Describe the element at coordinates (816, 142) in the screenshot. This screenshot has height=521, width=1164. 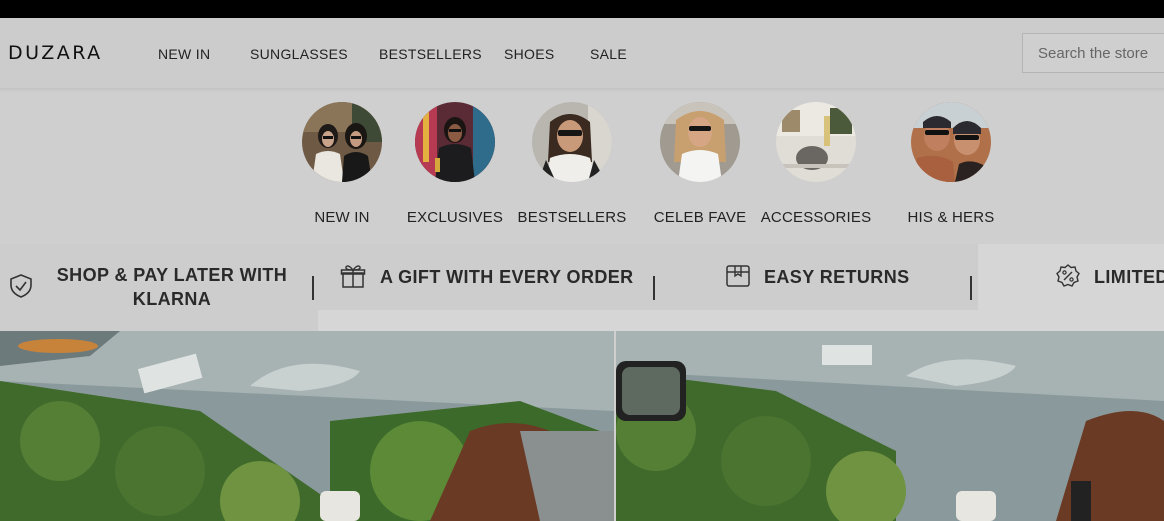
I see `category-image-accessories` at that location.